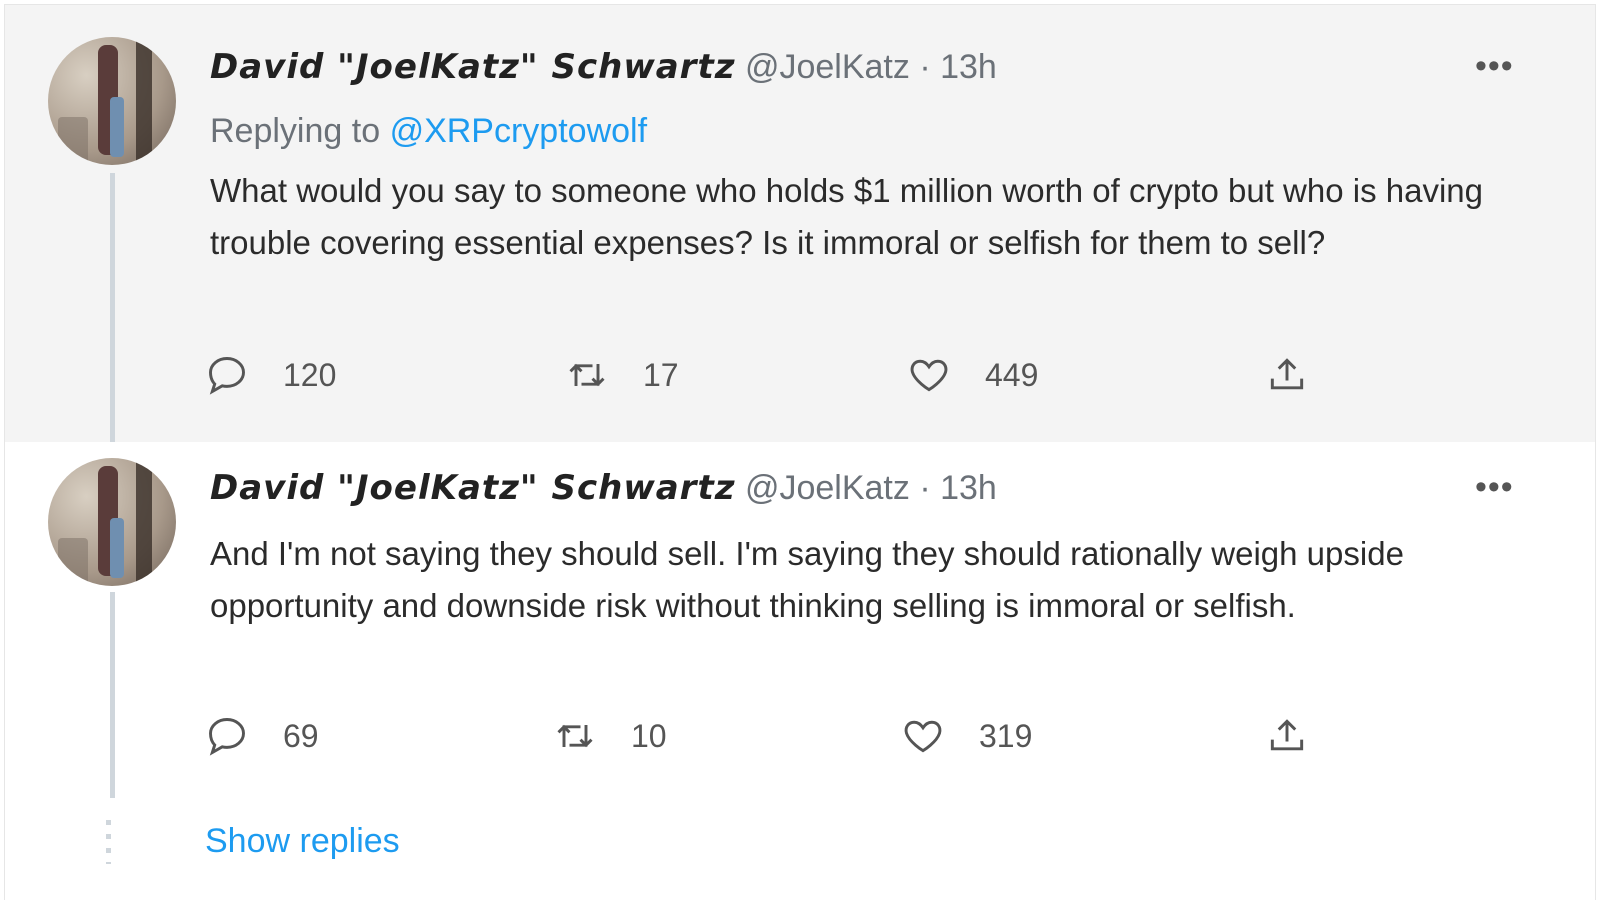  I want to click on retweet-button: 10, so click(610, 736).